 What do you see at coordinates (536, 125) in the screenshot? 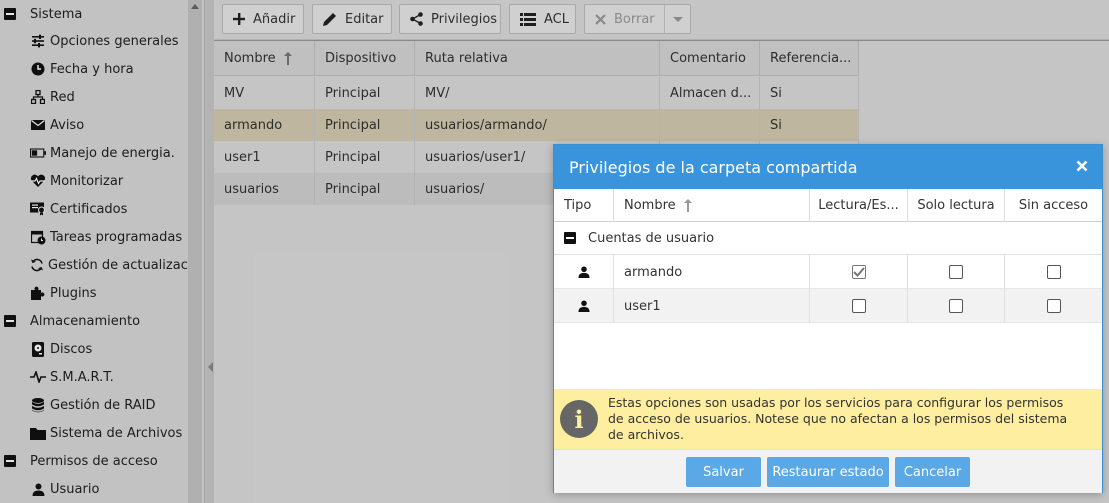
I see `table-row-selected: armando Principal usuarios/armando/ Si` at bounding box center [536, 125].